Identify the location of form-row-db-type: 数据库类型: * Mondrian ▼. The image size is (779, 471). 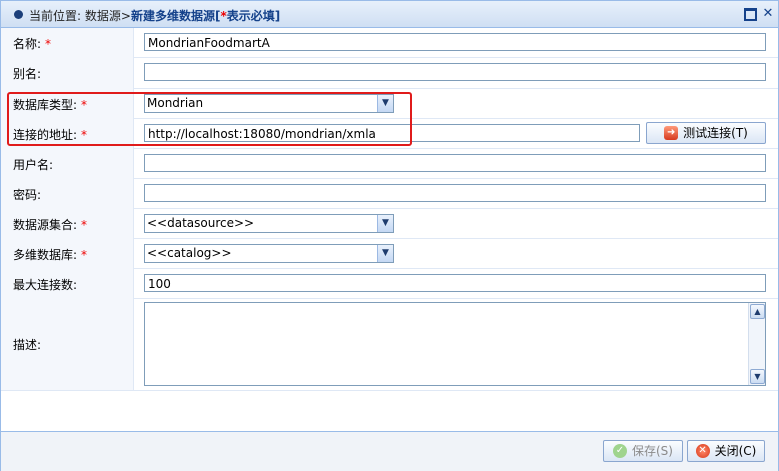
(389, 103).